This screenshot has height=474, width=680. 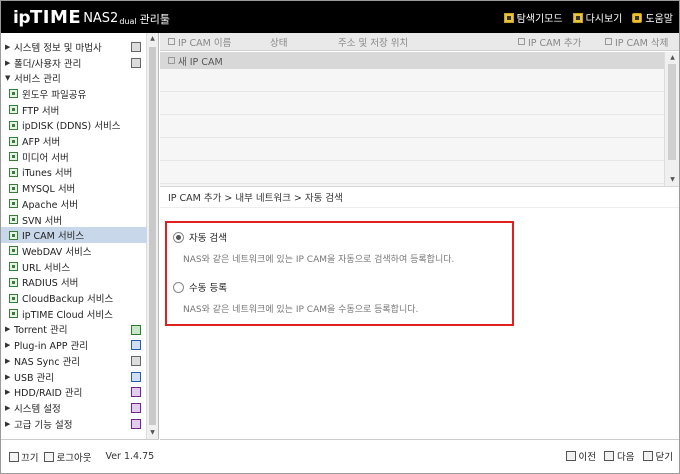 I want to click on sidebar-item: 미디어 서버, so click(x=74, y=157).